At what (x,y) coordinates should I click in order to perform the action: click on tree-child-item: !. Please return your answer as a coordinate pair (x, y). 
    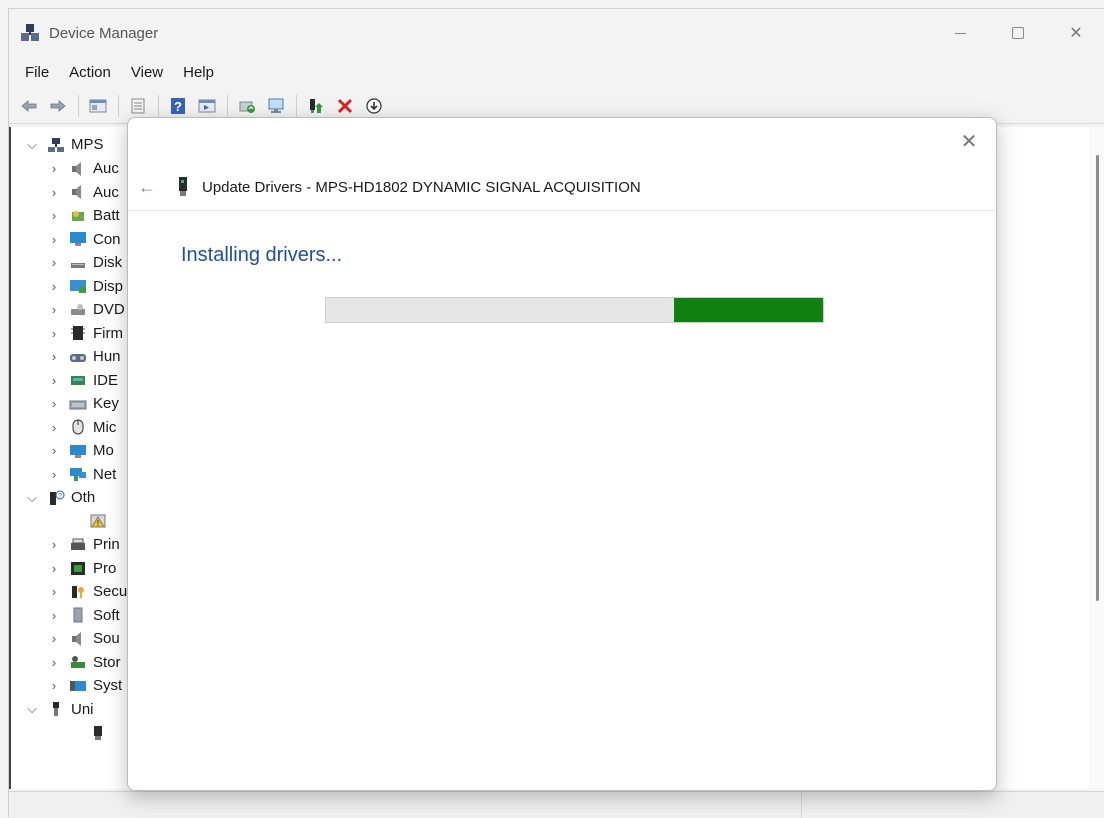
    Looking at the image, I should click on (90, 521).